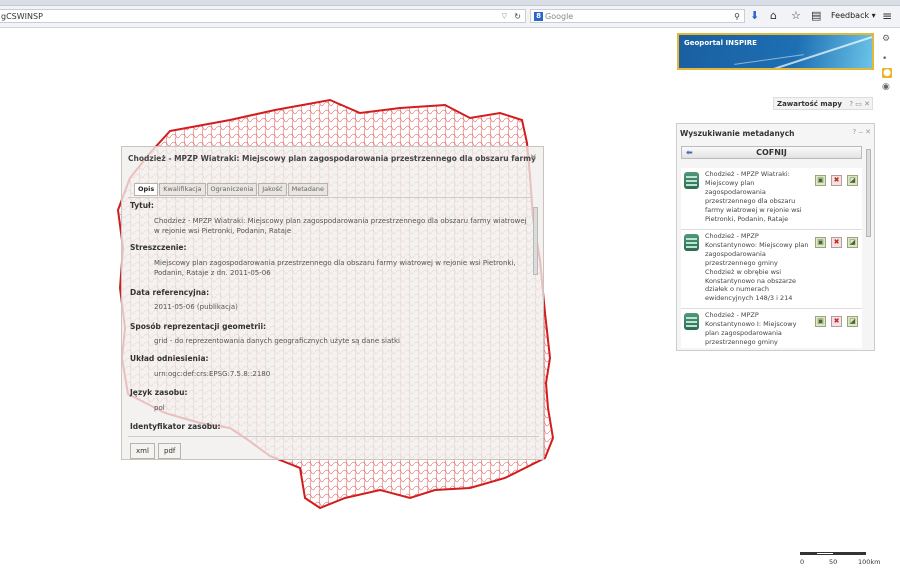 The image size is (900, 573). What do you see at coordinates (869, 562) in the screenshot?
I see `scale-label: 100km` at bounding box center [869, 562].